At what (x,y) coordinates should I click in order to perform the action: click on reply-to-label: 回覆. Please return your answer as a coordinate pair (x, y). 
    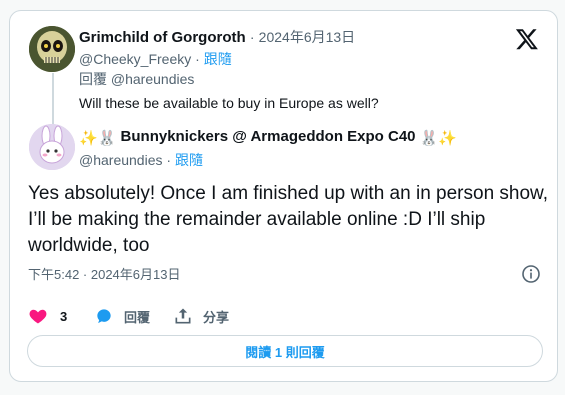
    Looking at the image, I should click on (93, 79).